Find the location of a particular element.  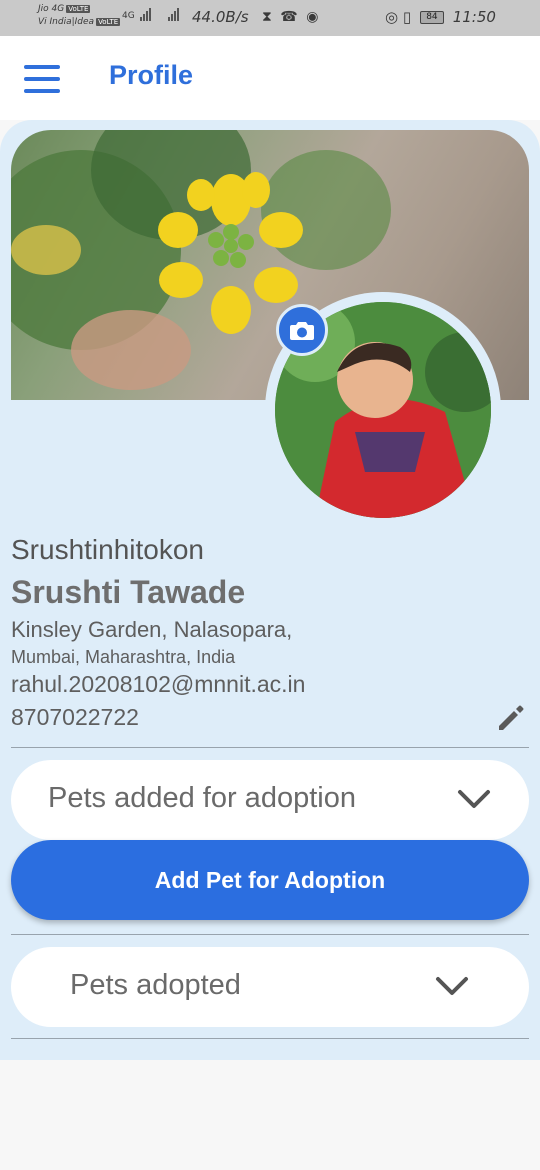

pets-added-dropdown: Pets added for adoption is located at coordinates (270, 800).